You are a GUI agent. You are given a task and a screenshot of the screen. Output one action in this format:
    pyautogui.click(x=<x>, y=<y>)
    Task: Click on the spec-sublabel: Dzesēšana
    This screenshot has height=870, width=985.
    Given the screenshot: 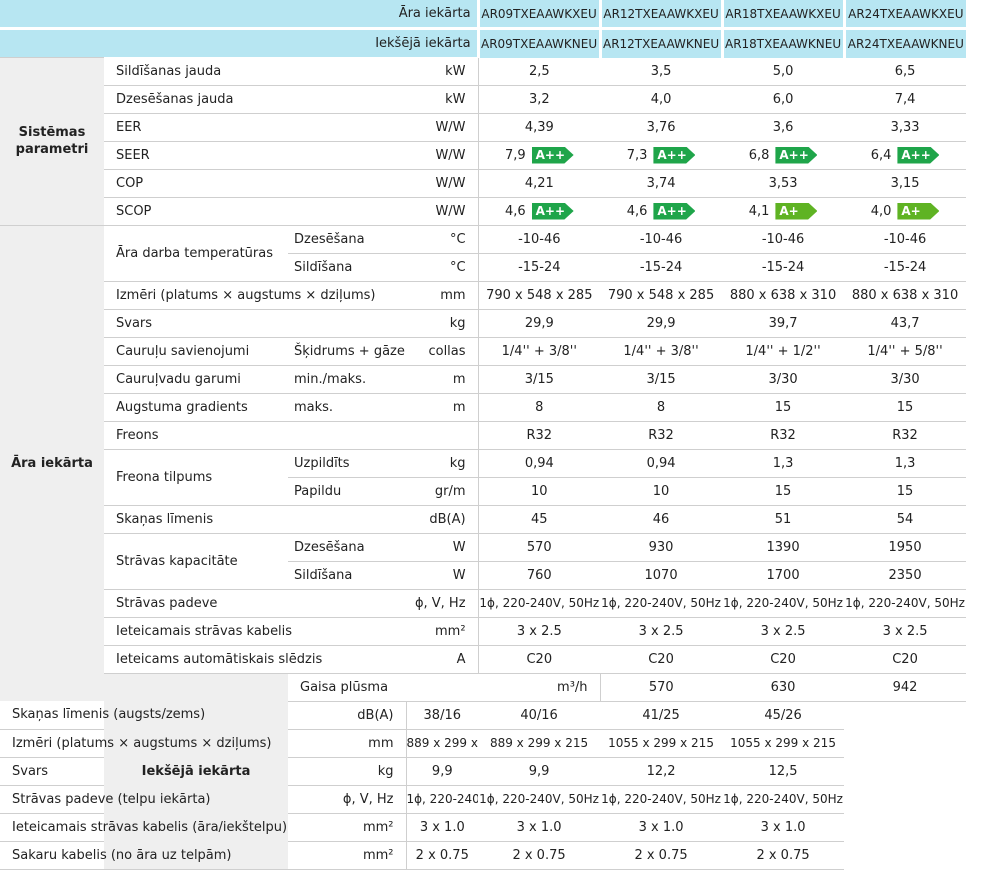 What is the action you would take?
    pyautogui.click(x=347, y=239)
    